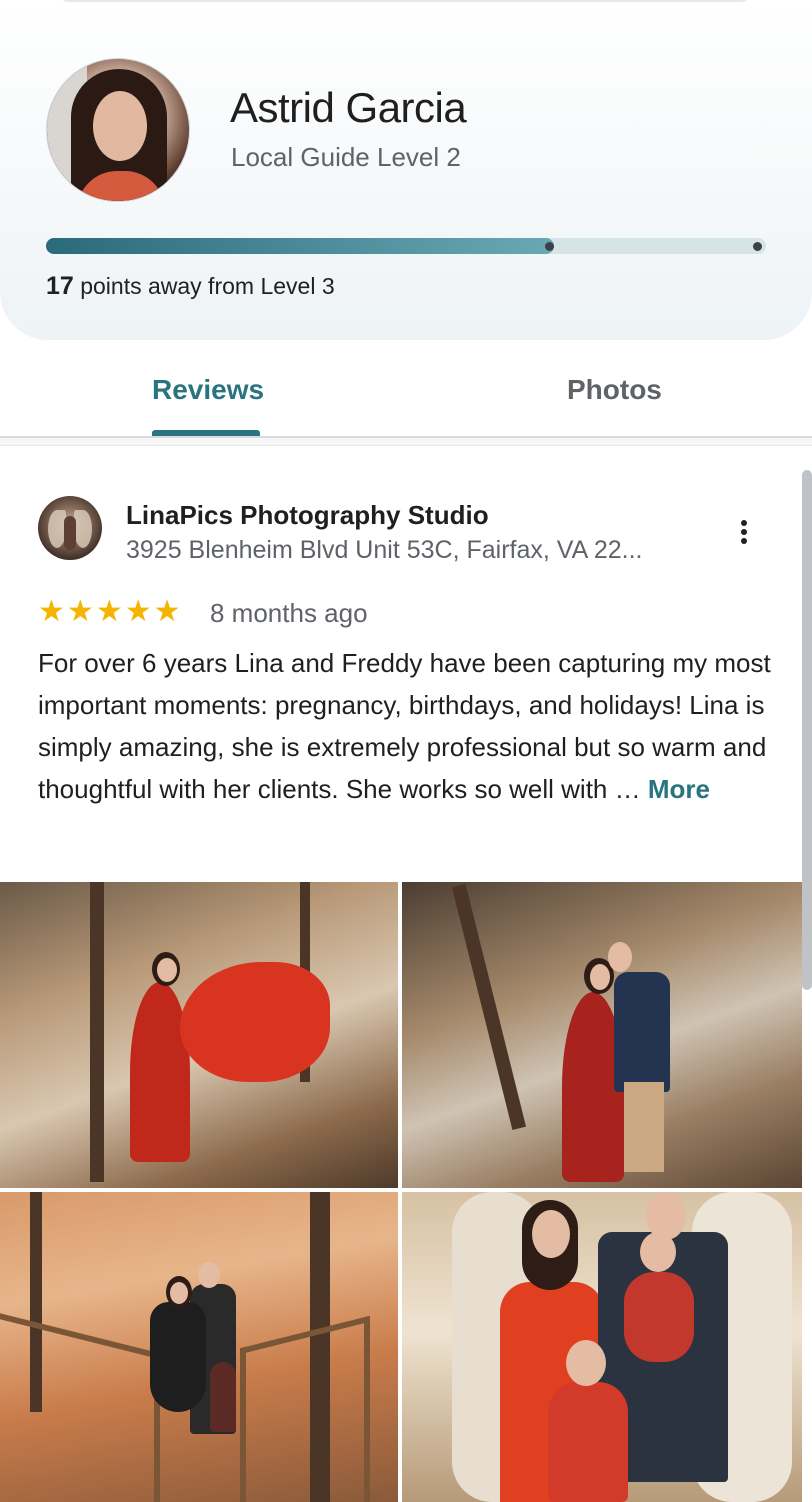 The image size is (812, 1502). I want to click on points-number: 17, so click(60, 286).